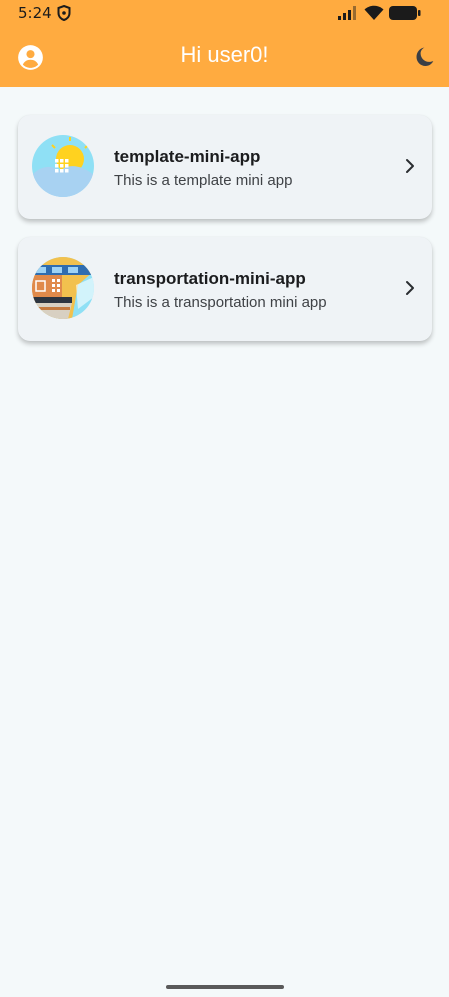 The height and width of the screenshot is (997, 449). Describe the element at coordinates (63, 166) in the screenshot. I see `template-app-thumbnail-icon` at that location.